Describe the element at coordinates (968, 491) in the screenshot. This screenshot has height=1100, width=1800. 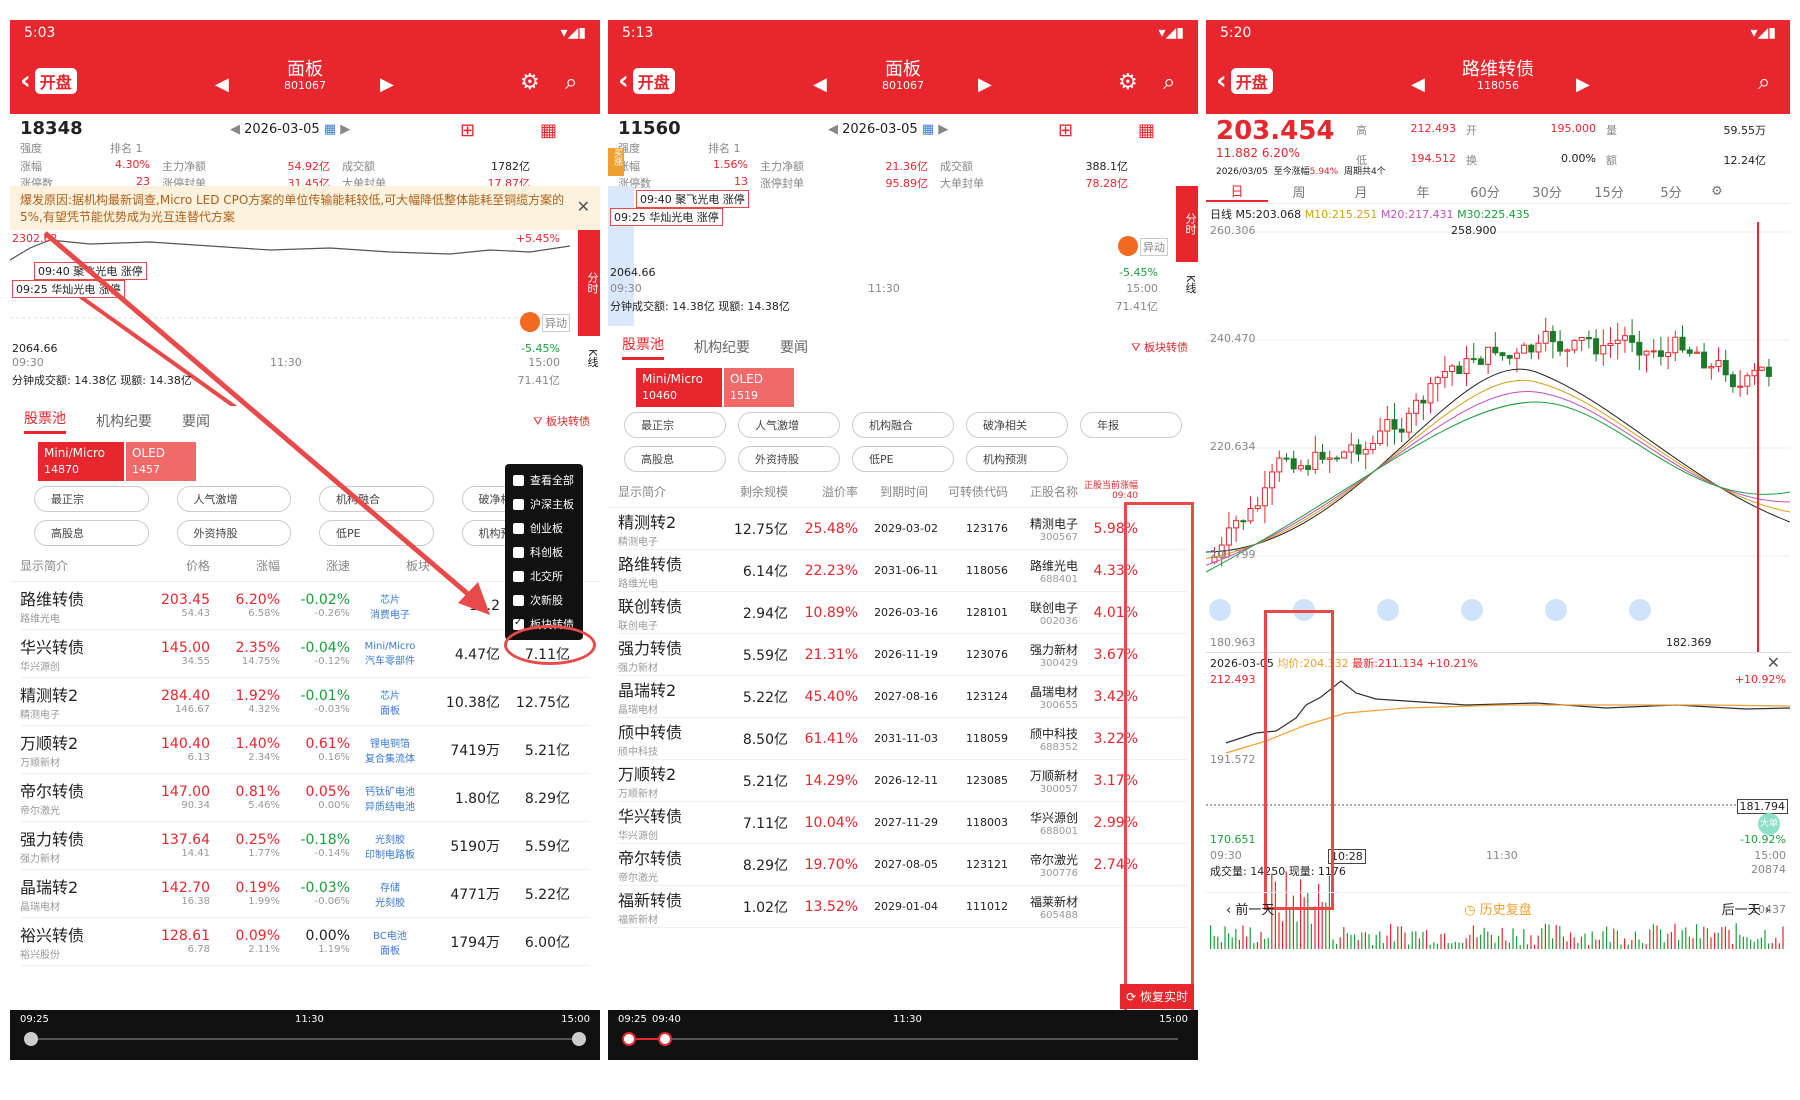
I see `col-header: 可转债代码` at that location.